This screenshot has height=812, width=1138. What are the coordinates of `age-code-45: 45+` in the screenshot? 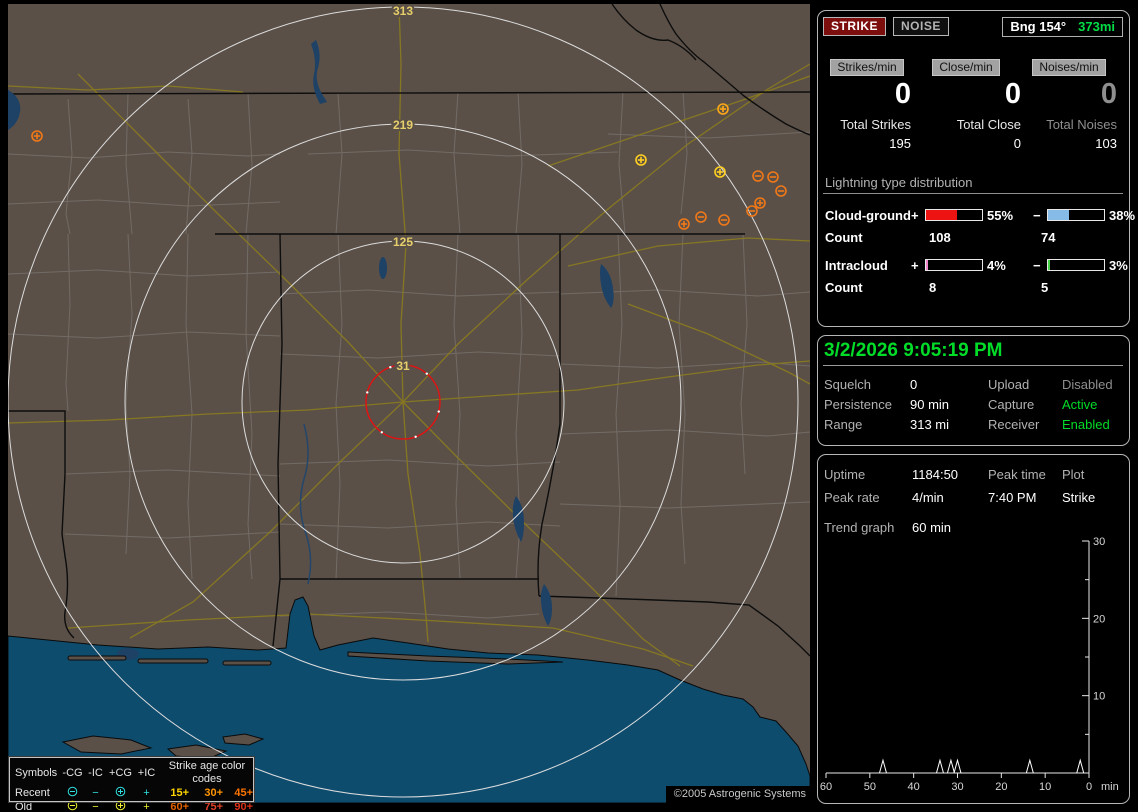 It's located at (243, 792).